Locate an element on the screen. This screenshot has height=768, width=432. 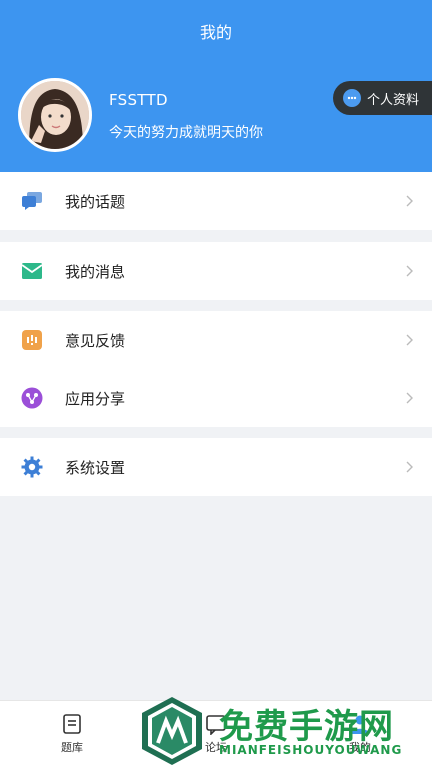
tab-questions: 题库 is located at coordinates (72, 734).